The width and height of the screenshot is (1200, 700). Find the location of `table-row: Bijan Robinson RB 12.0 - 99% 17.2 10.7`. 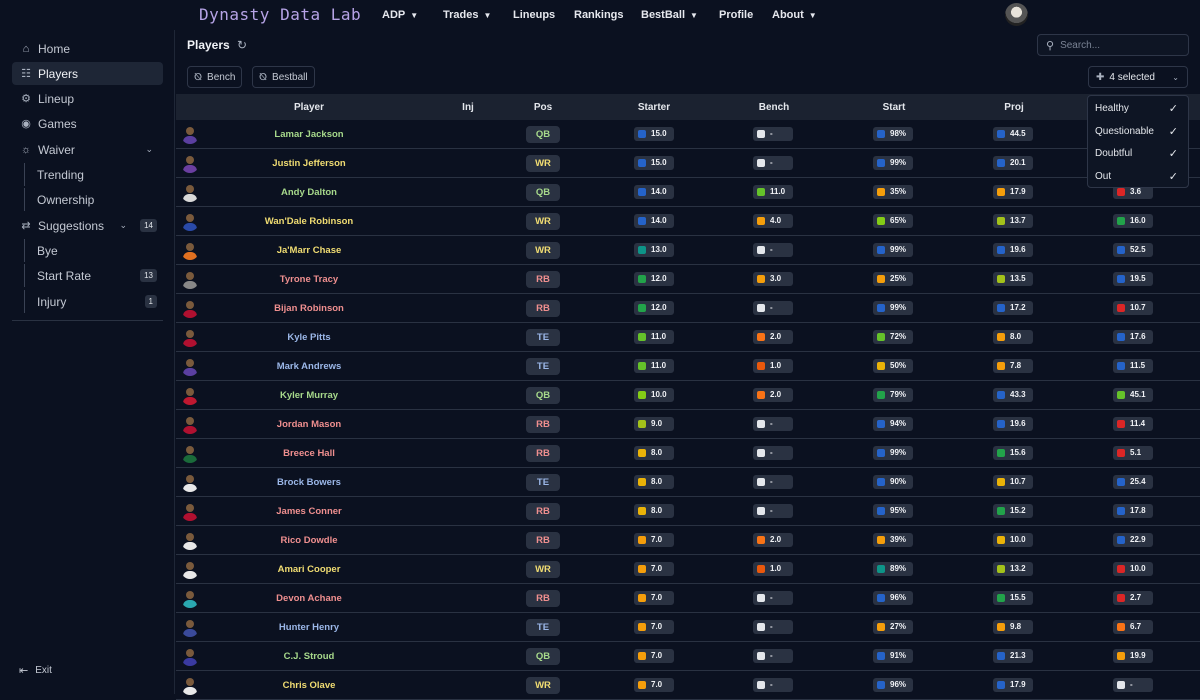

table-row: Bijan Robinson RB 12.0 - 99% 17.2 10.7 is located at coordinates (688, 308).